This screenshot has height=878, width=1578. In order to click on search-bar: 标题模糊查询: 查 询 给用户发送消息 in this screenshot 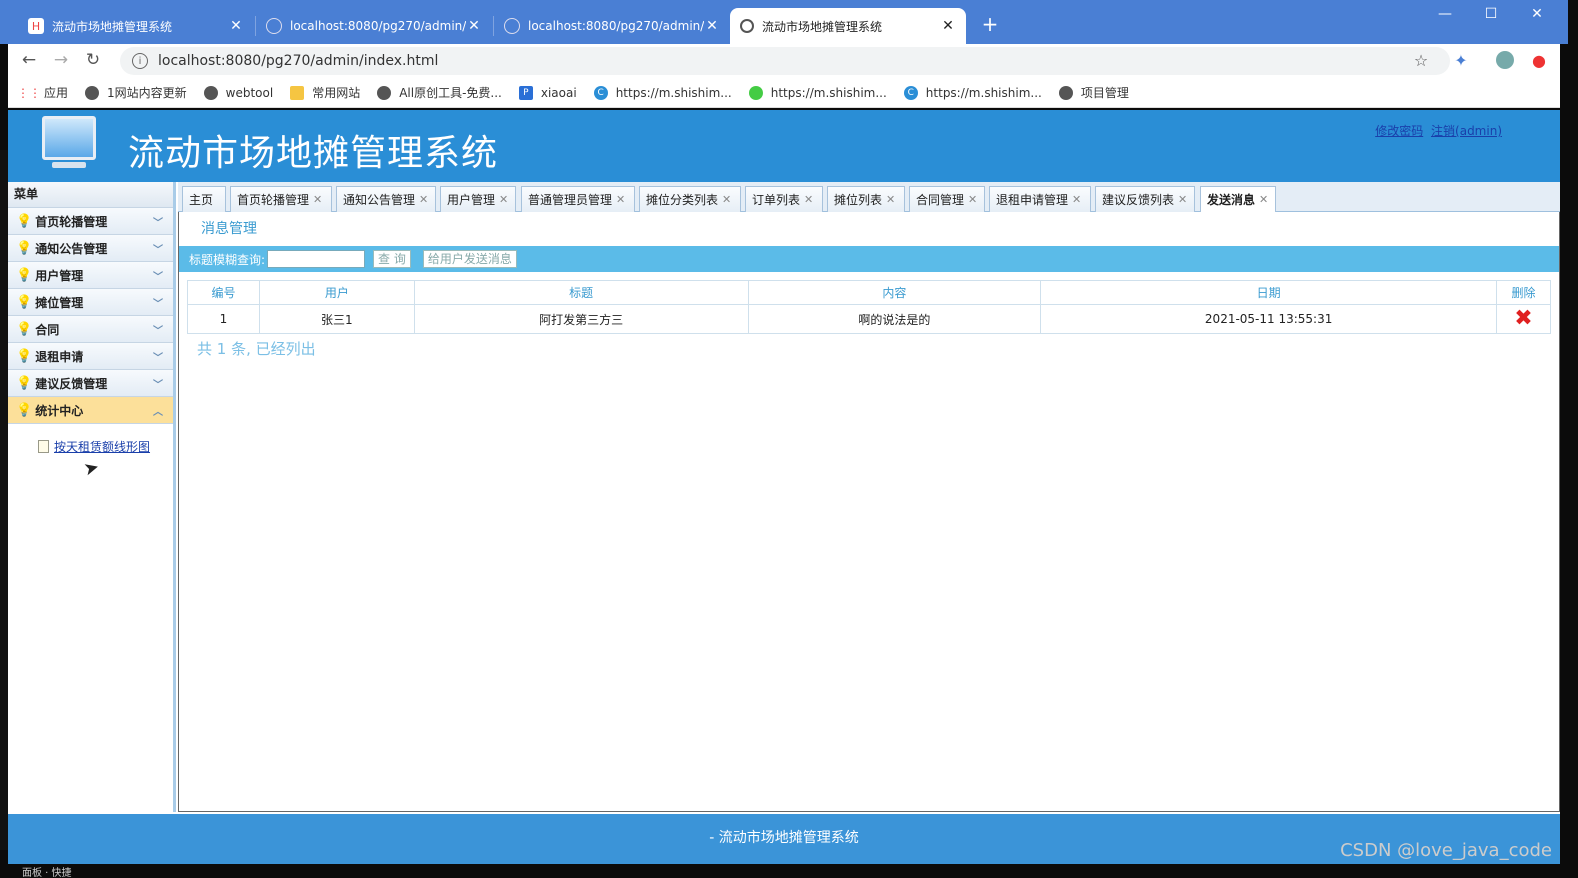, I will do `click(869, 259)`.